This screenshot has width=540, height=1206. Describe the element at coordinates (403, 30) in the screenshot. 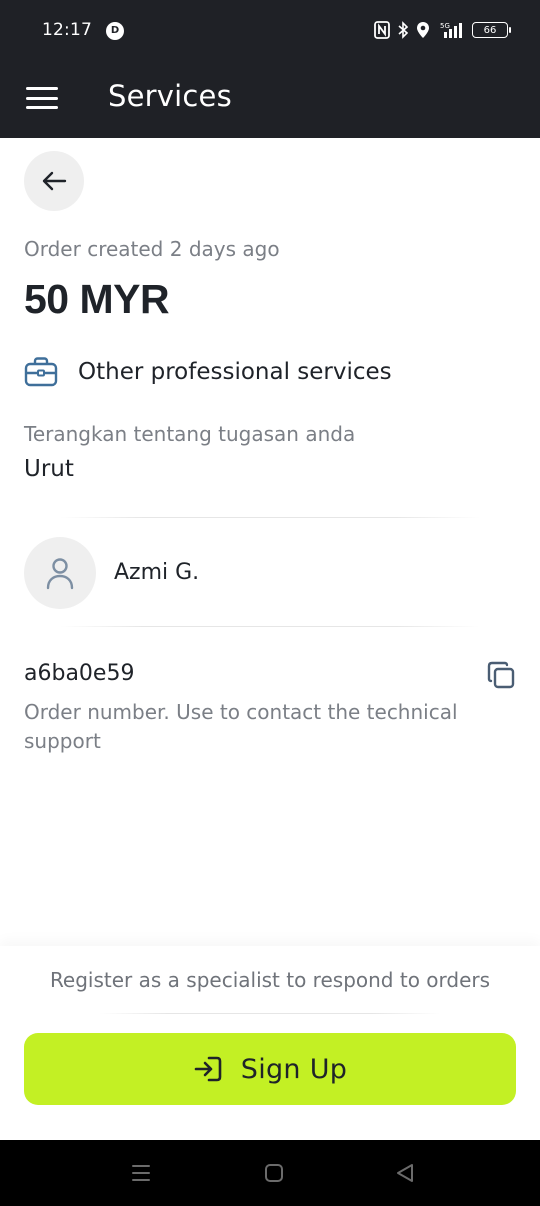

I see `bluetooth-icon` at that location.